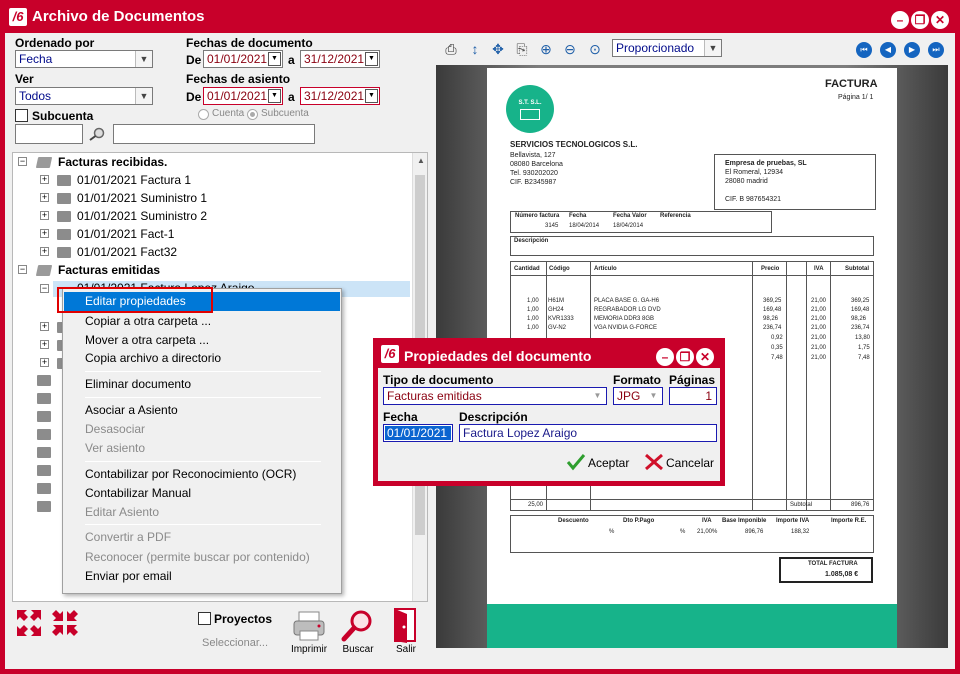 The image size is (960, 674). I want to click on meta-header: Fecha Valor, so click(630, 216).